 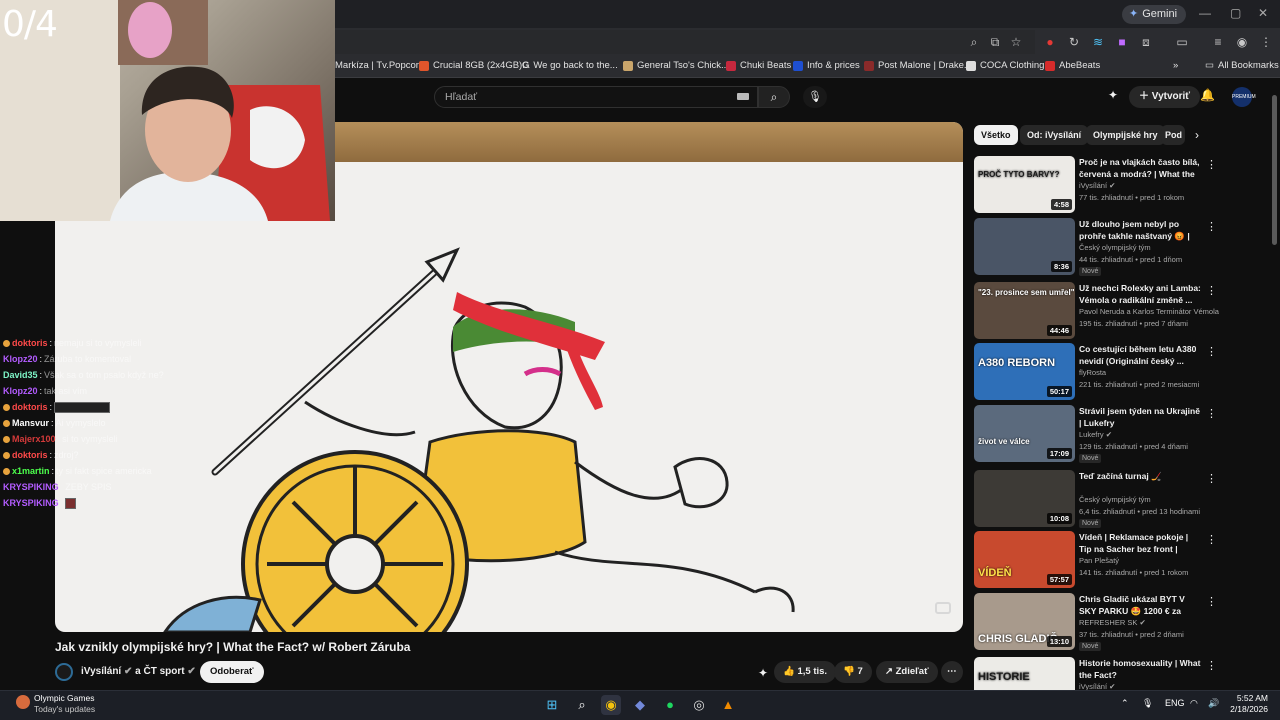 I want to click on maximize-icon: ▢, so click(x=1235, y=13).